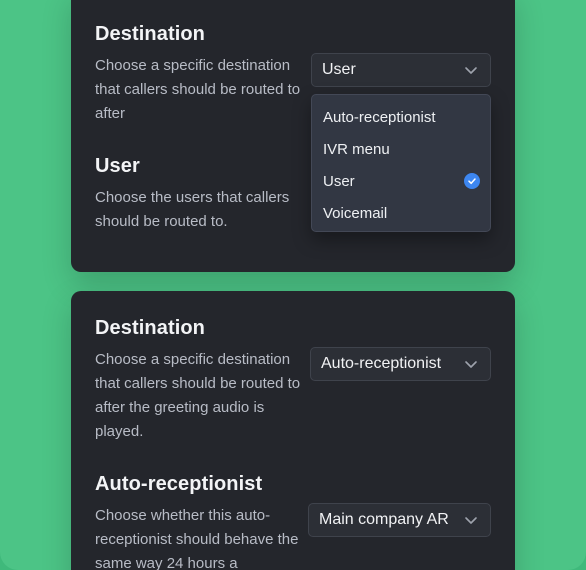 The image size is (586, 570). Describe the element at coordinates (117, 166) in the screenshot. I see `user-title: User` at that location.